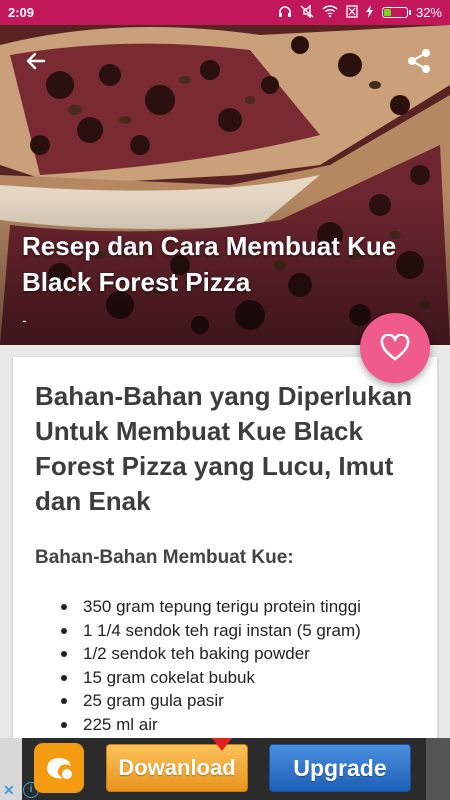  I want to click on battery-percent: 32%, so click(428, 12).